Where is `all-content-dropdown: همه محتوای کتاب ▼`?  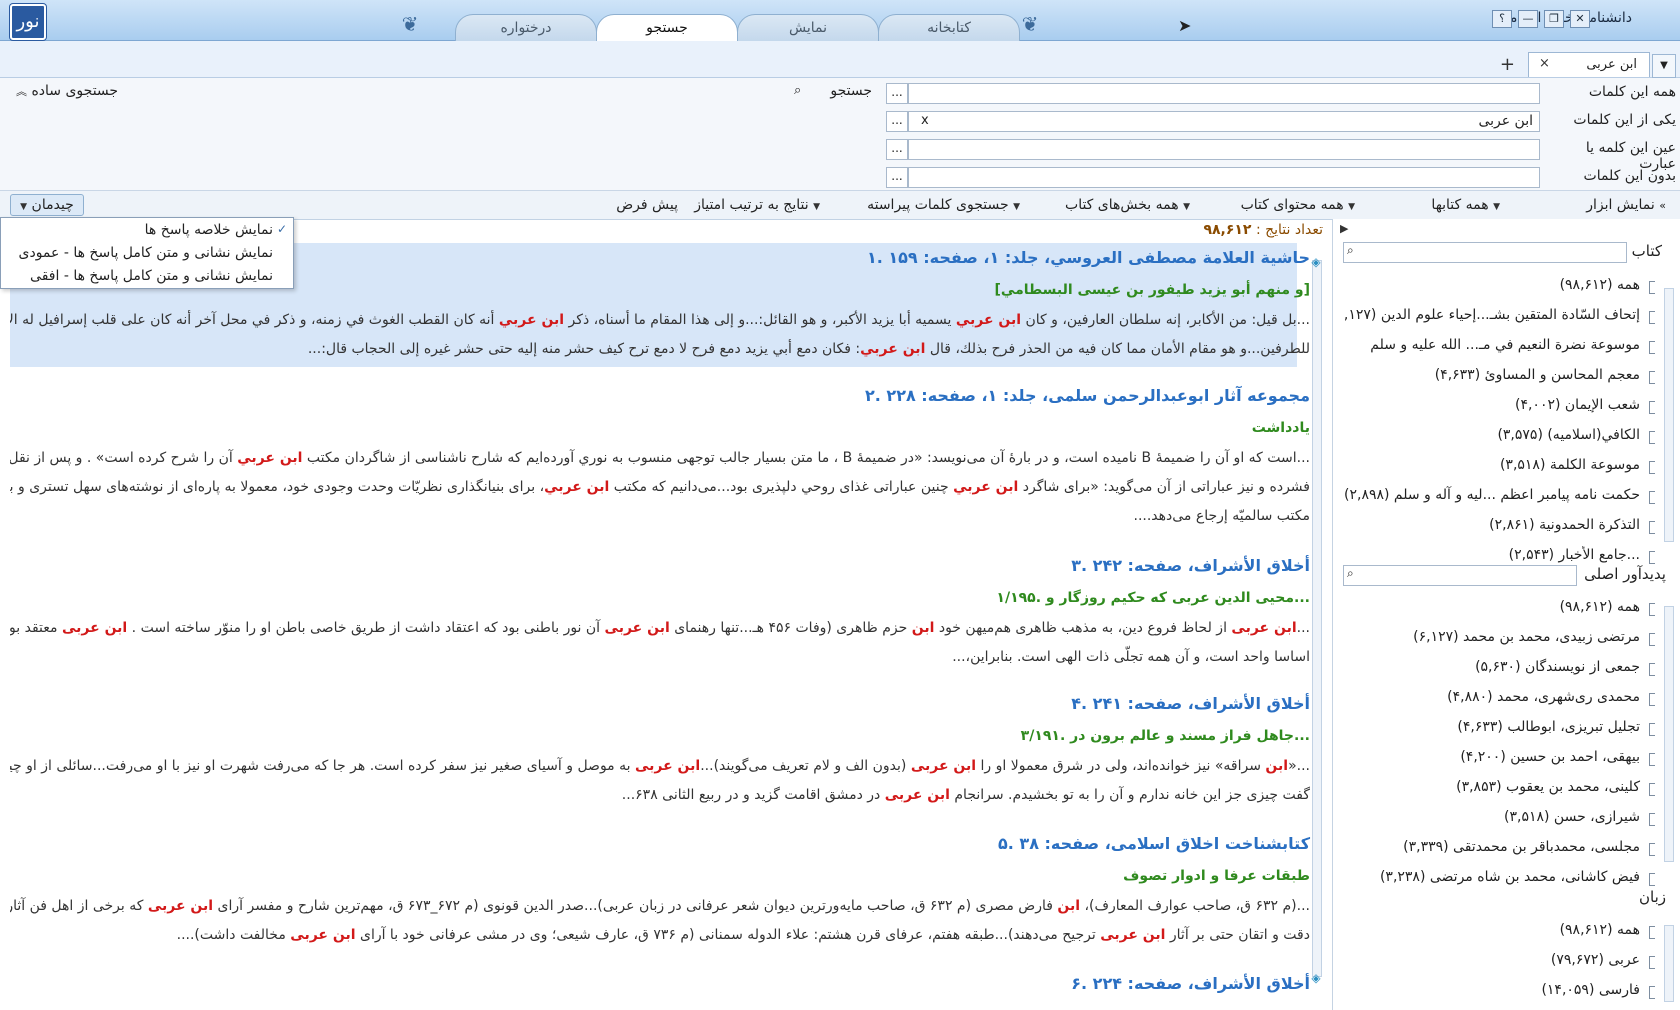
all-content-dropdown: همه محتوای کتاب ▼ is located at coordinates (1298, 205).